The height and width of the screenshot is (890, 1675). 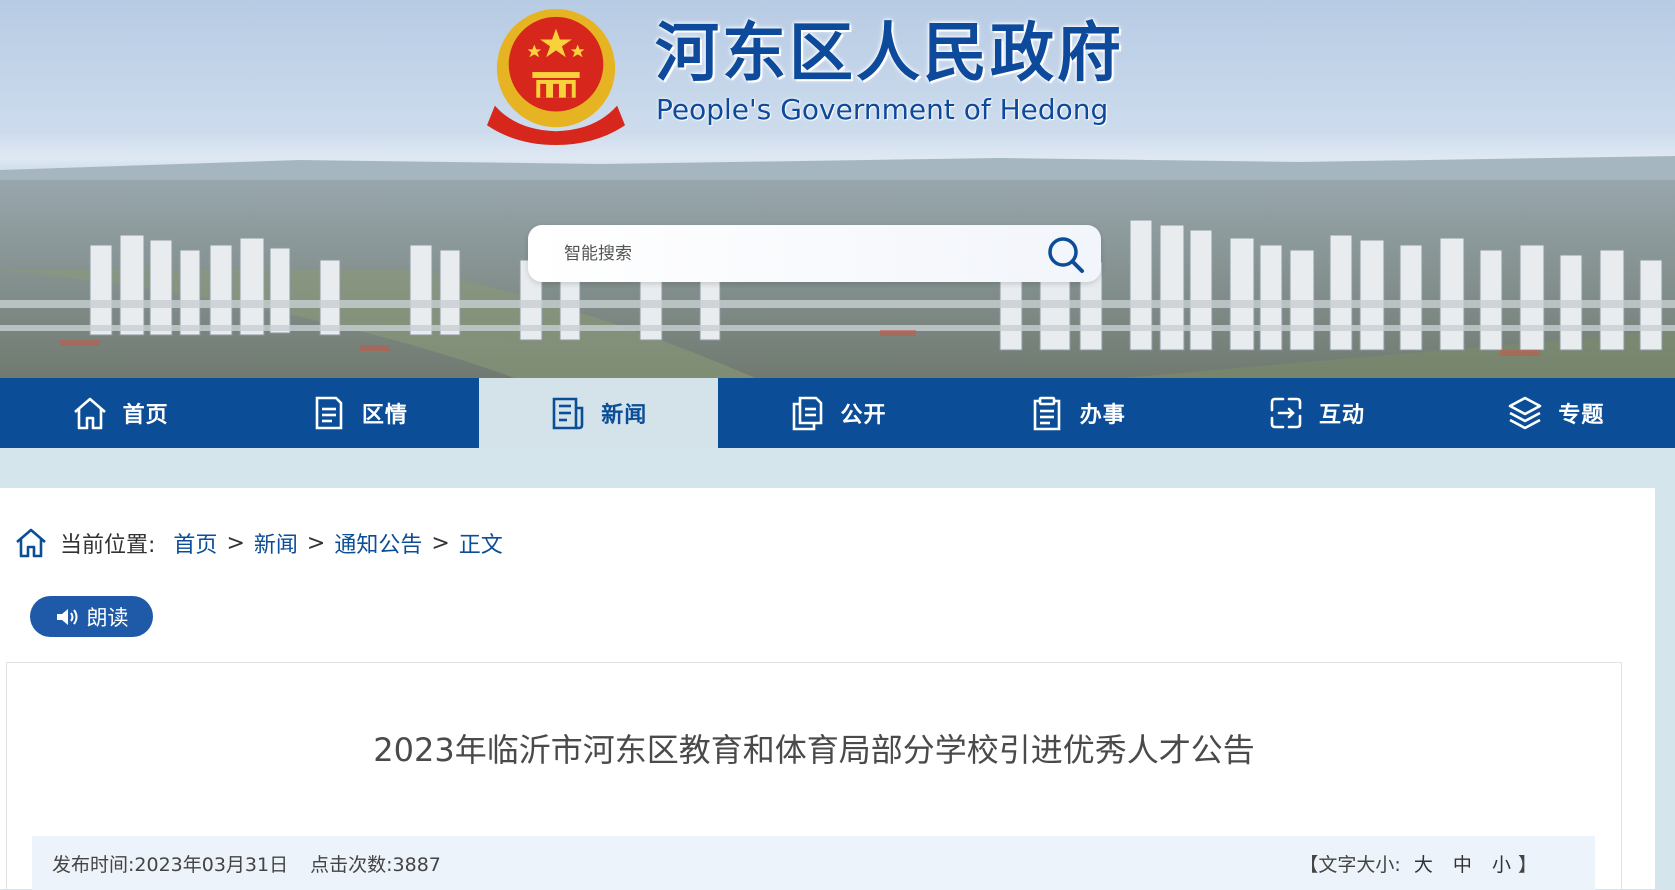 I want to click on main-nav: 首页 区情 新闻 公开 办事 互动 专题, so click(x=837, y=413).